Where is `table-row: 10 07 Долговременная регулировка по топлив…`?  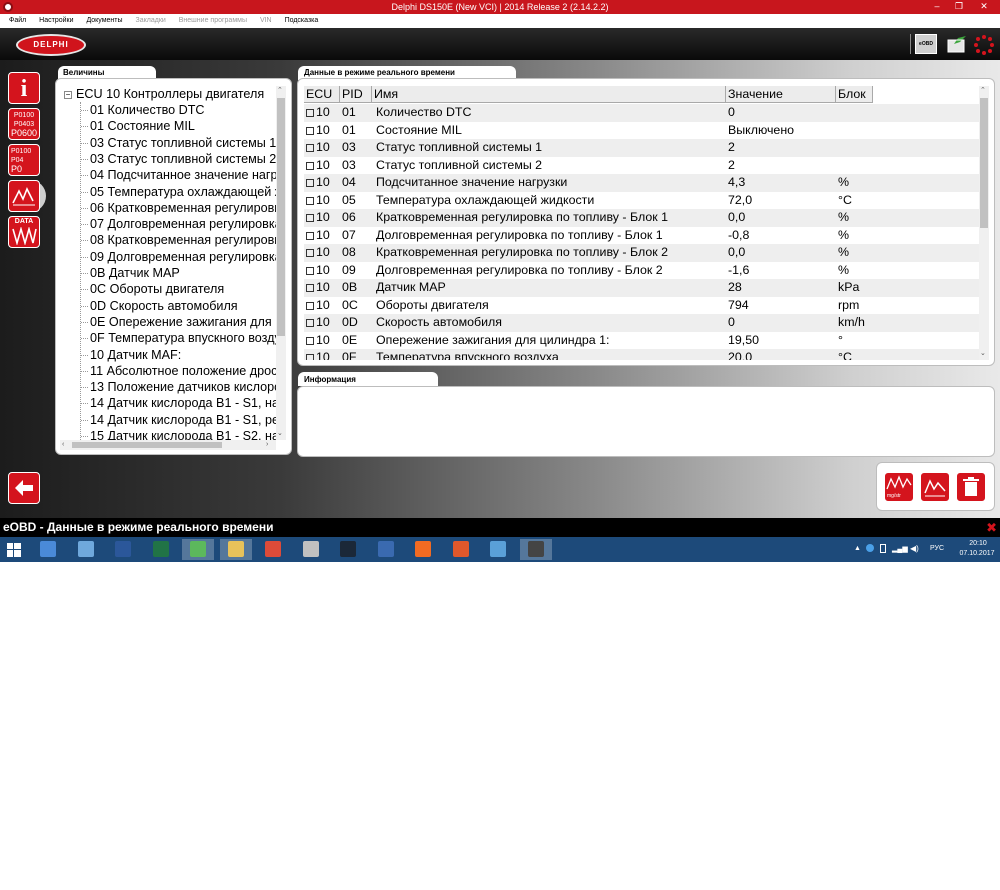
table-row: 10 07 Долговременная регулировка по топлив… is located at coordinates (642, 236).